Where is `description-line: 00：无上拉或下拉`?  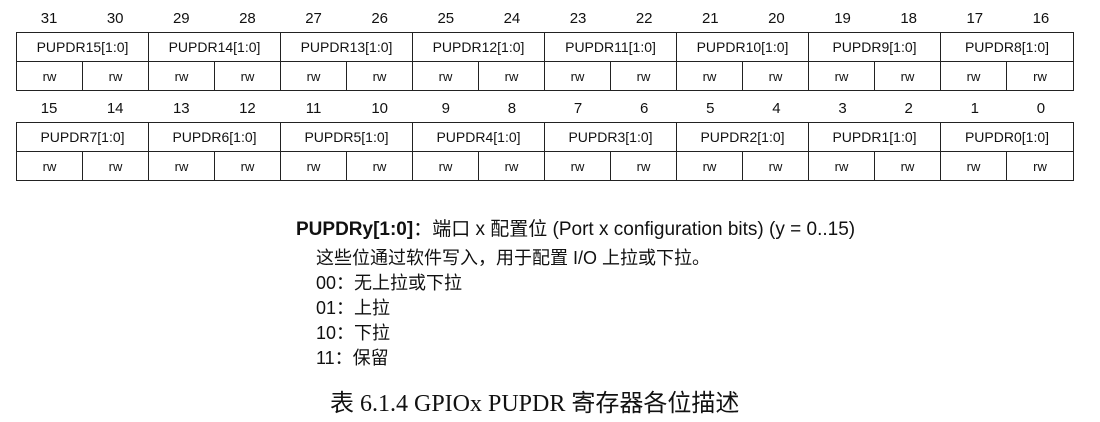 description-line: 00：无上拉或下拉 is located at coordinates (389, 283).